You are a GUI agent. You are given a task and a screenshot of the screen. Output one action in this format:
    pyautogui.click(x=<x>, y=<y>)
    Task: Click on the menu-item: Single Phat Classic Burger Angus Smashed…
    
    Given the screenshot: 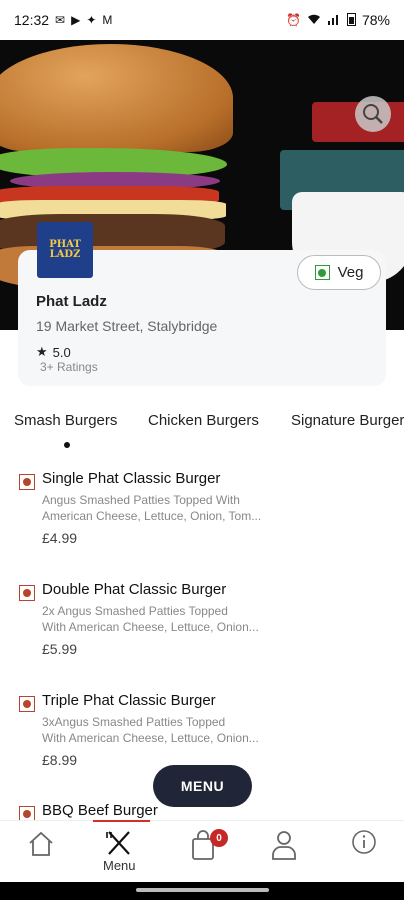 What is the action you would take?
    pyautogui.click(x=202, y=510)
    